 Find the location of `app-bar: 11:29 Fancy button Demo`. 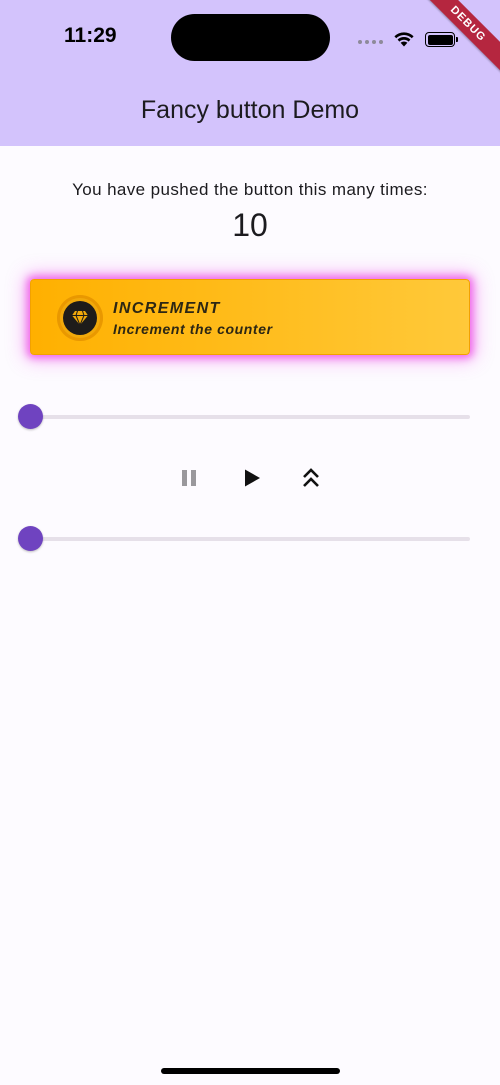

app-bar: 11:29 Fancy button Demo is located at coordinates (250, 73).